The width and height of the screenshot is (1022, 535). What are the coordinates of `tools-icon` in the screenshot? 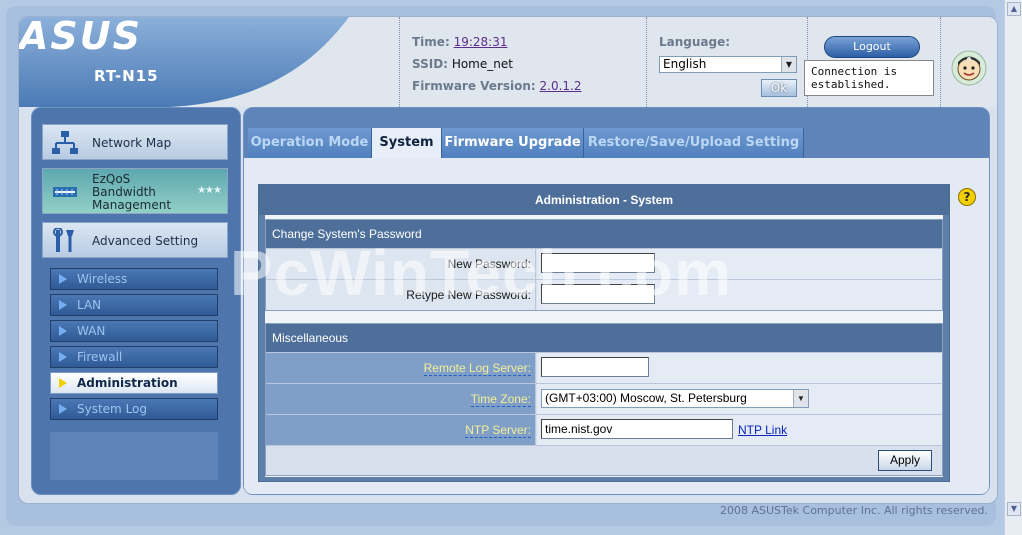 It's located at (63, 240).